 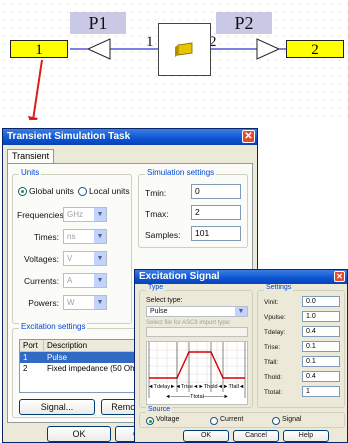 I want to click on source-signal-radio, so click(x=276, y=421).